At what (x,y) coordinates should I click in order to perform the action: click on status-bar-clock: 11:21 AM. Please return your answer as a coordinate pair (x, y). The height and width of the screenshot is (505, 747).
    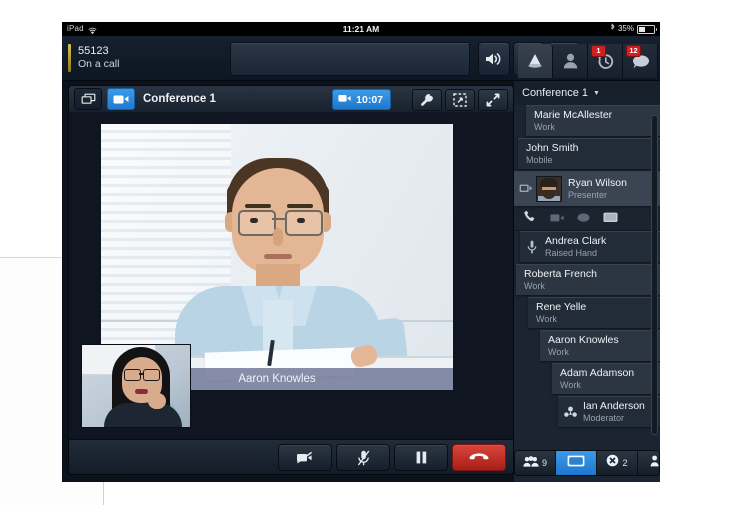
    Looking at the image, I should click on (361, 29).